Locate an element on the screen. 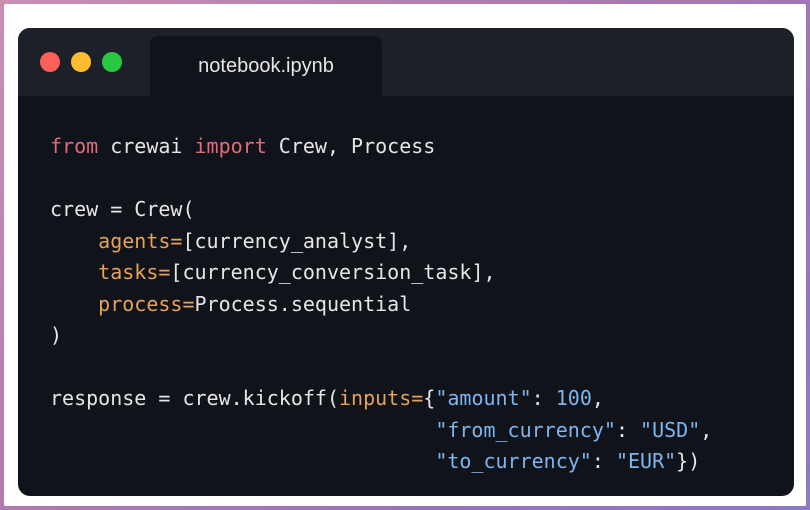 Image resolution: width=810 pixels, height=510 pixels. close-button is located at coordinates (50, 62).